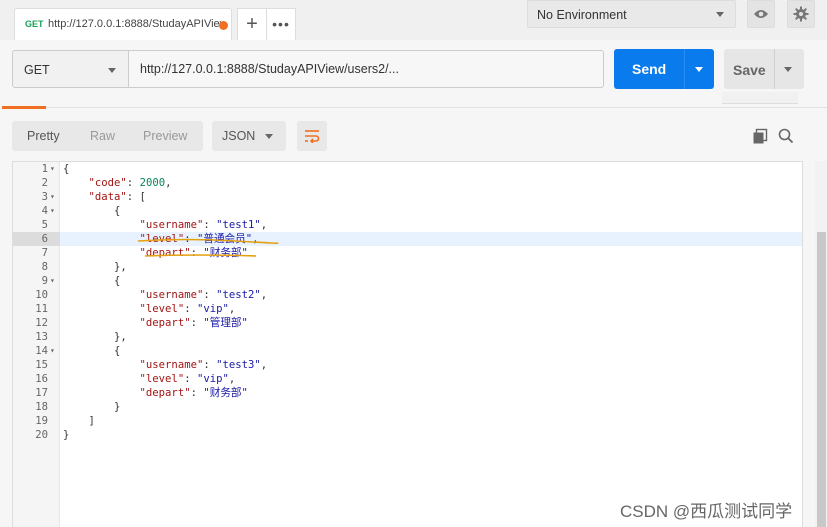  Describe the element at coordinates (407, 295) in the screenshot. I see `code-line: 10 "username": "test2",` at that location.